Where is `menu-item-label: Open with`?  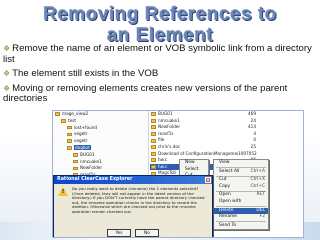 menu-item-label: Open with is located at coordinates (230, 201).